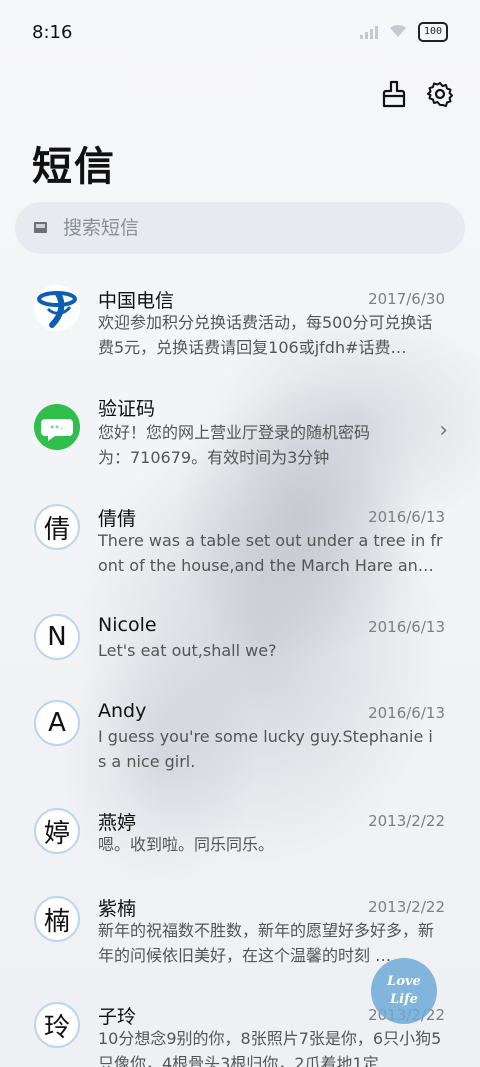  Describe the element at coordinates (406, 299) in the screenshot. I see `message-date: 2017/6/30` at that location.